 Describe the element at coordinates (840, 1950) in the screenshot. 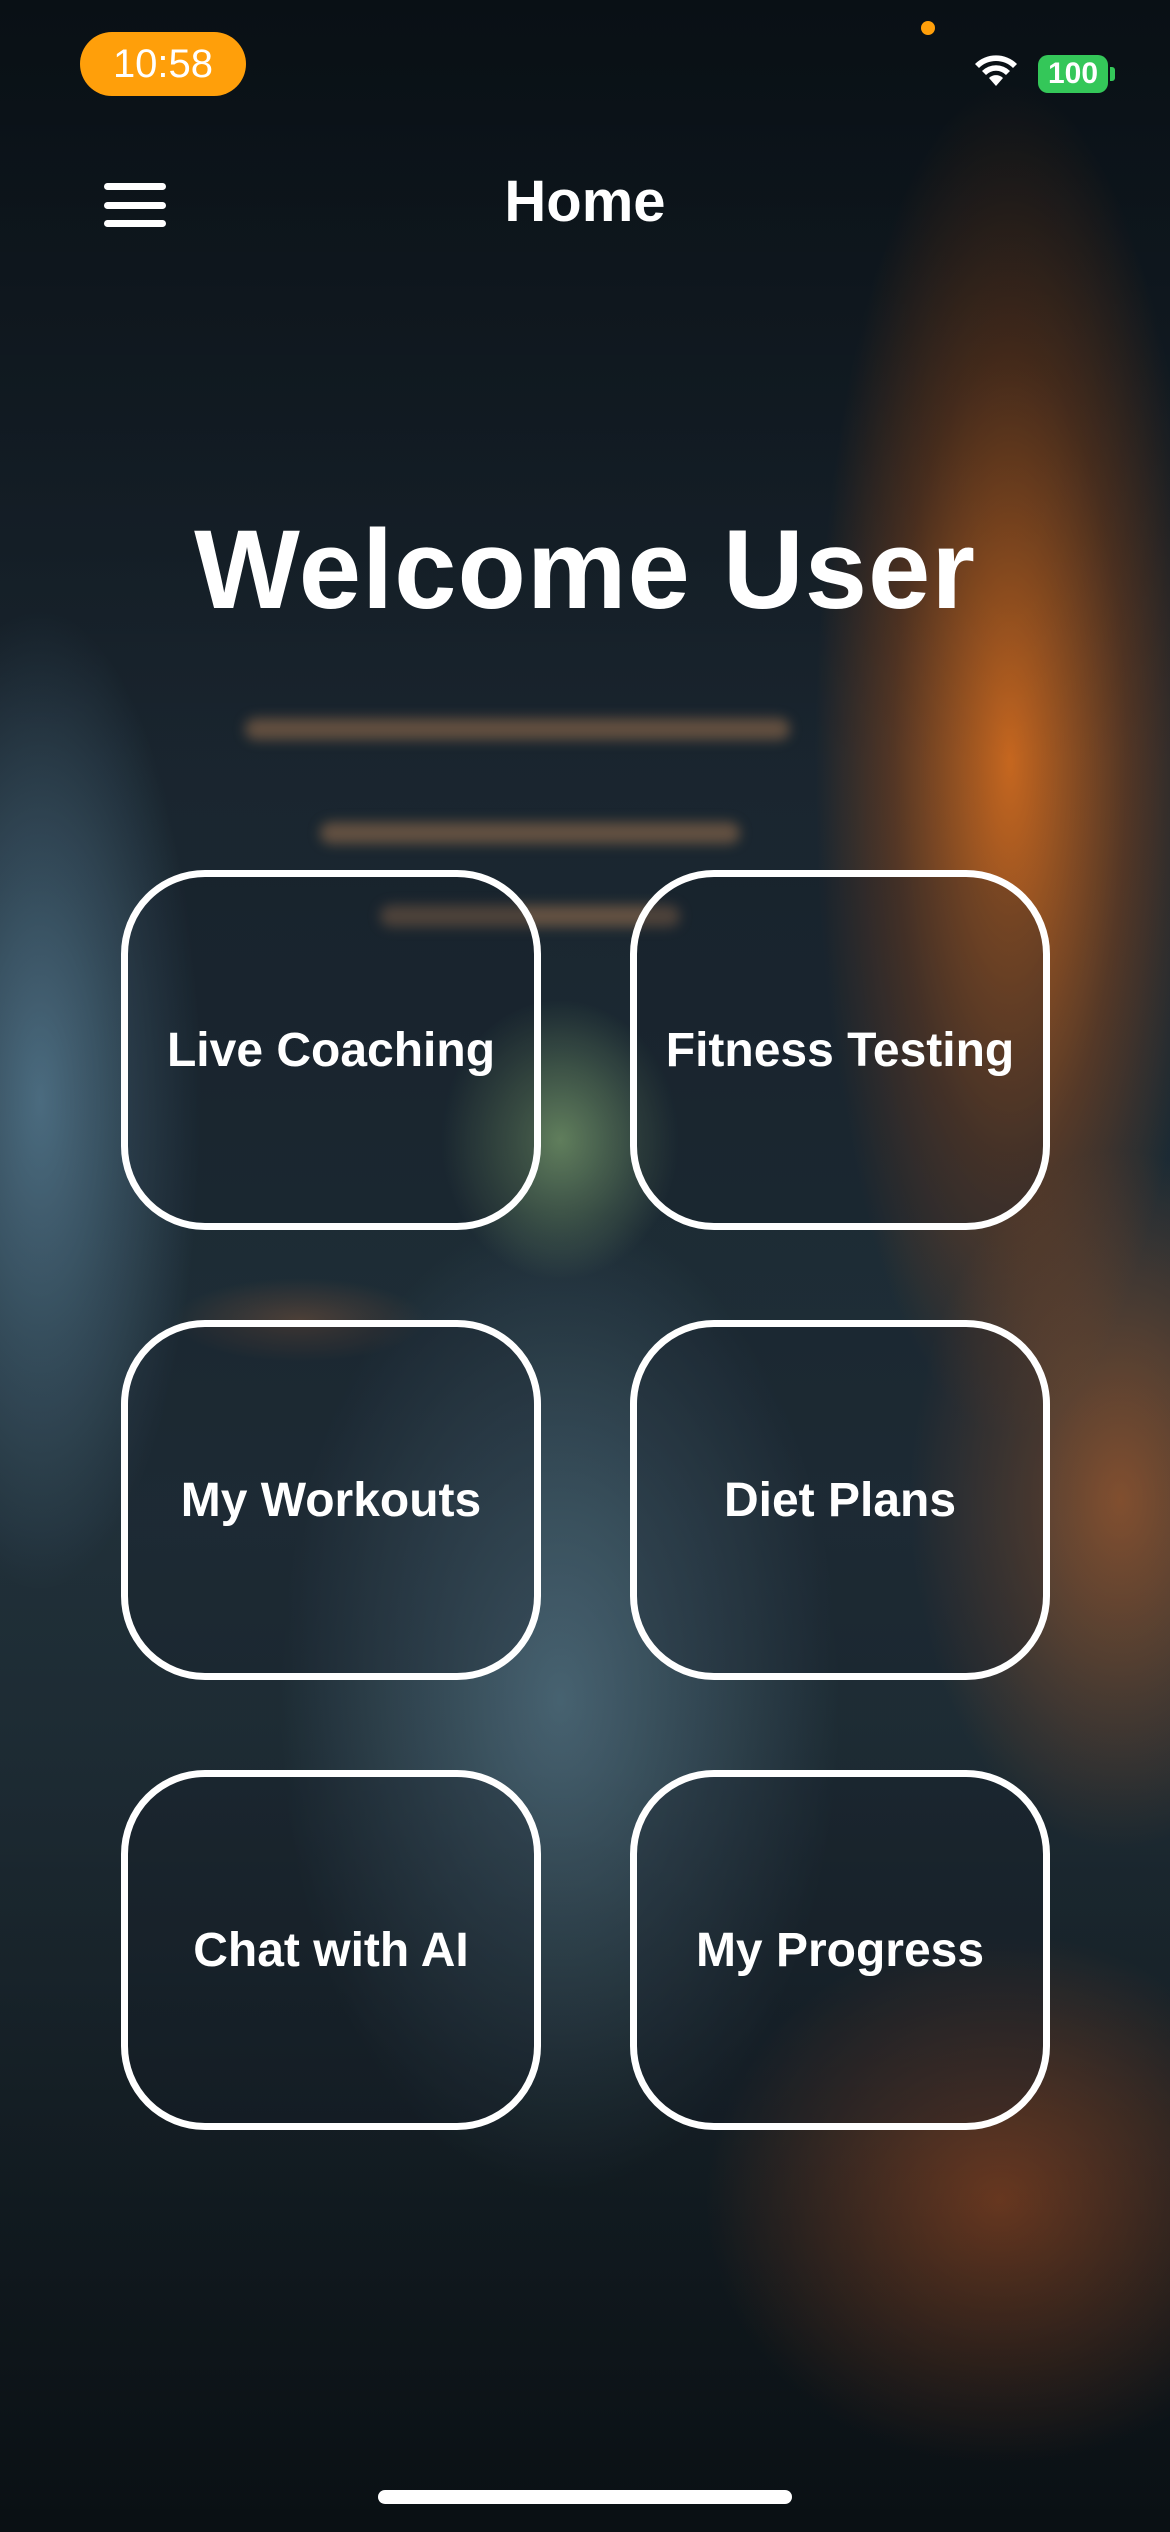

I see `my-progress-button: My Progress` at that location.